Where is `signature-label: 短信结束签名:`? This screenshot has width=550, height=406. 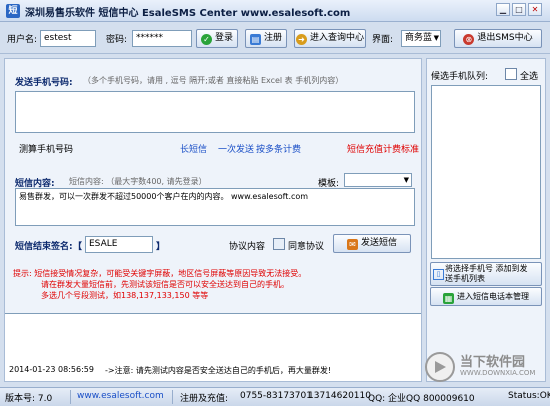
signature-label: 短信结束签名: is located at coordinates (44, 247).